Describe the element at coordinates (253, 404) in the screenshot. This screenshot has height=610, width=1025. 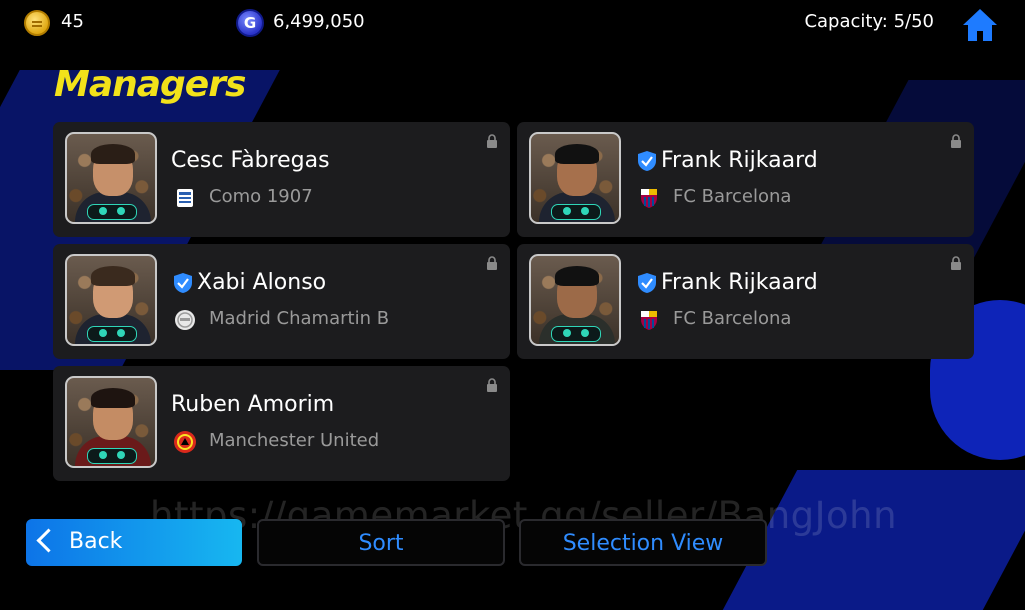
I see `manager-name: Ruben Amorim` at that location.